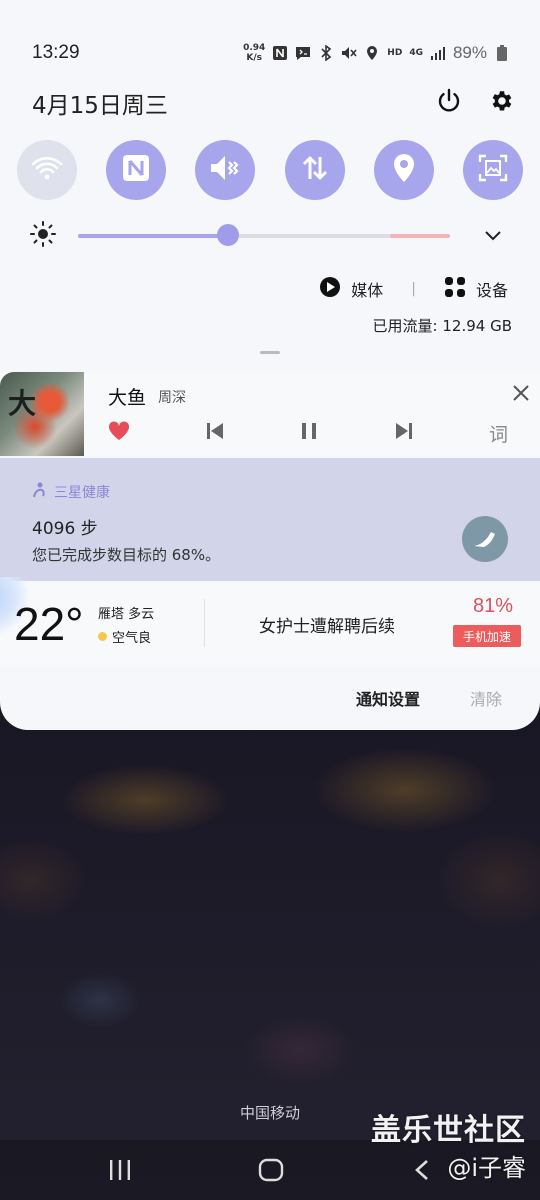  What do you see at coordinates (102, 636) in the screenshot?
I see `air-quality-dot-icon` at bounding box center [102, 636].